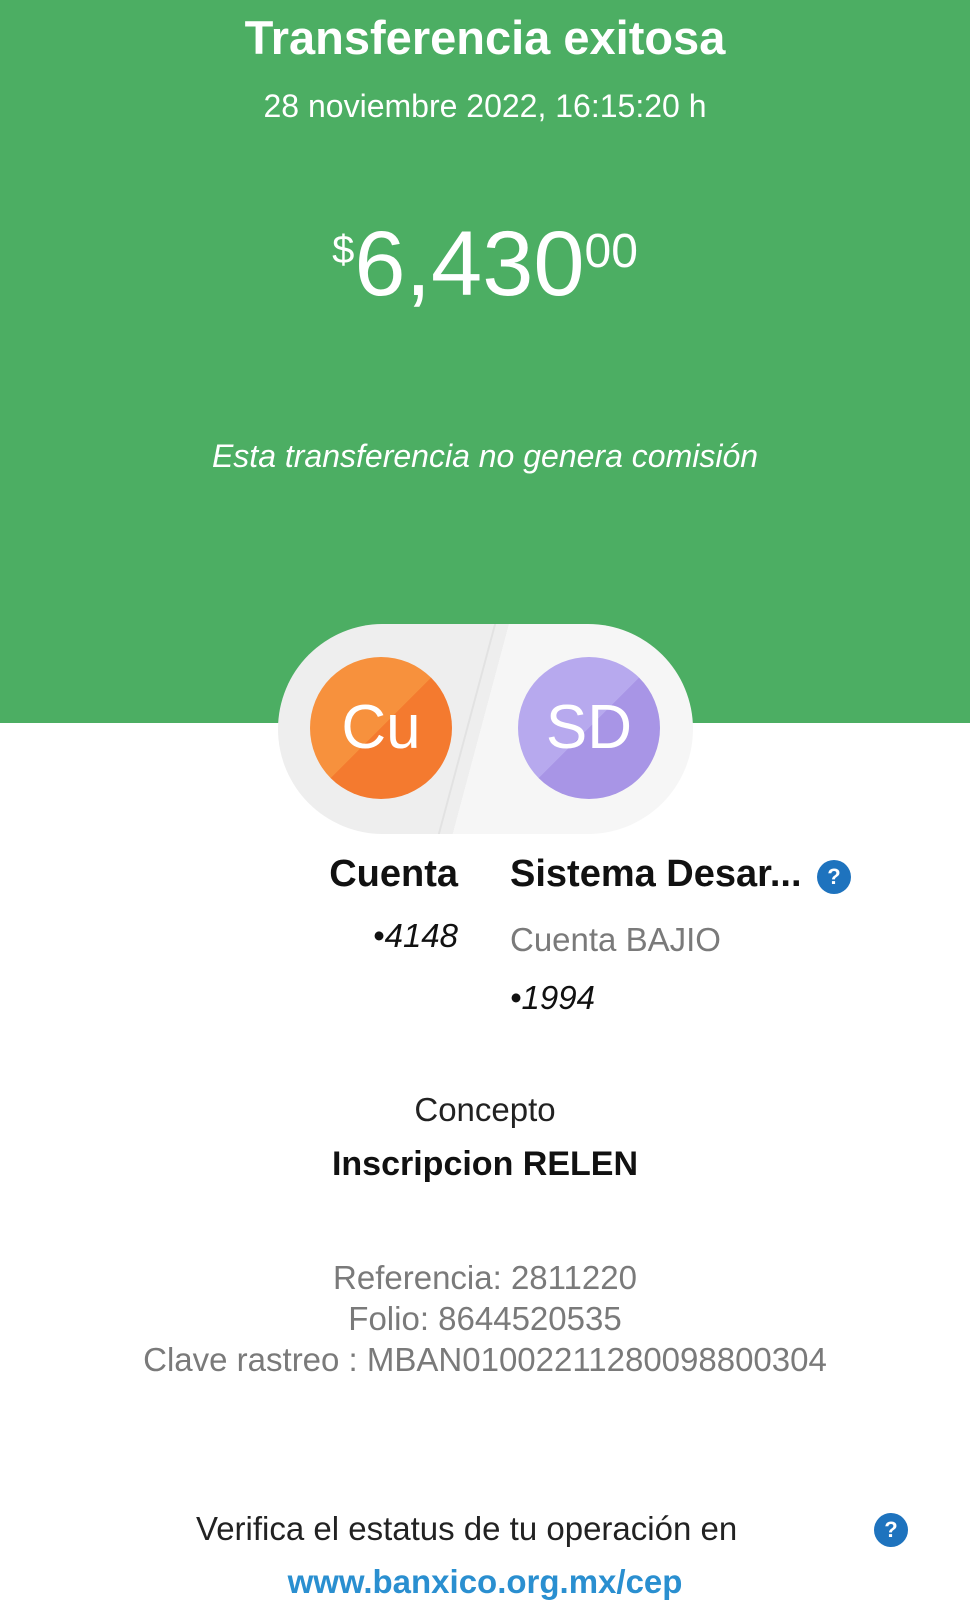  What do you see at coordinates (615, 939) in the screenshot?
I see `destination-bank: Cuenta BAJIO` at bounding box center [615, 939].